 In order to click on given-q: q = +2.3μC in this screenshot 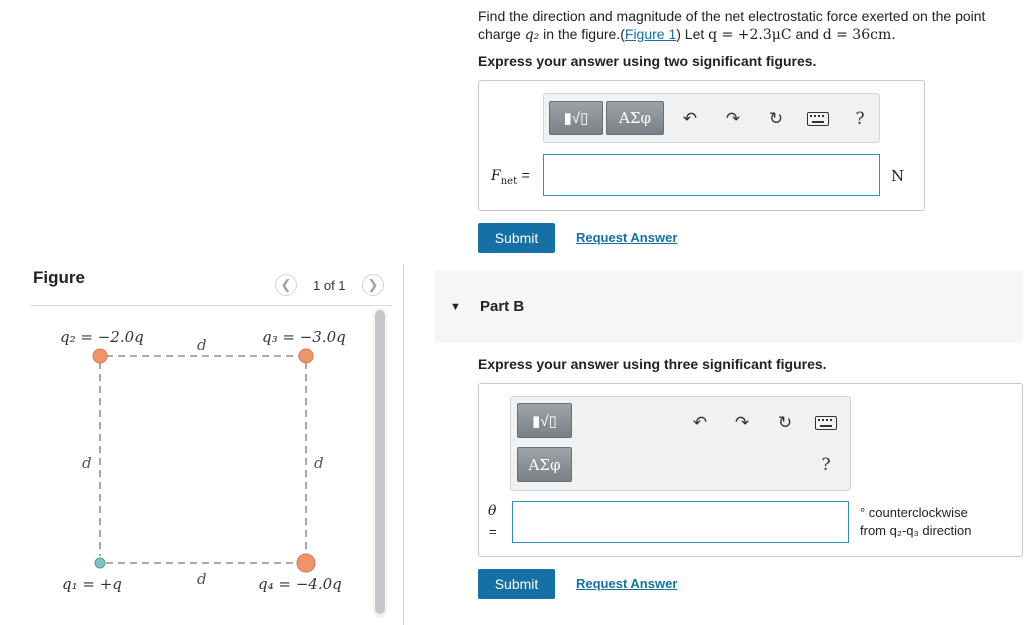, I will do `click(750, 35)`.